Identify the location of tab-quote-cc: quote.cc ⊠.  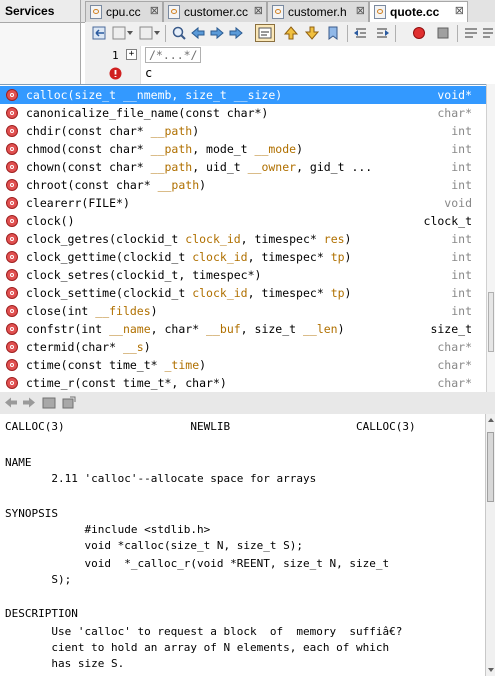
(418, 12).